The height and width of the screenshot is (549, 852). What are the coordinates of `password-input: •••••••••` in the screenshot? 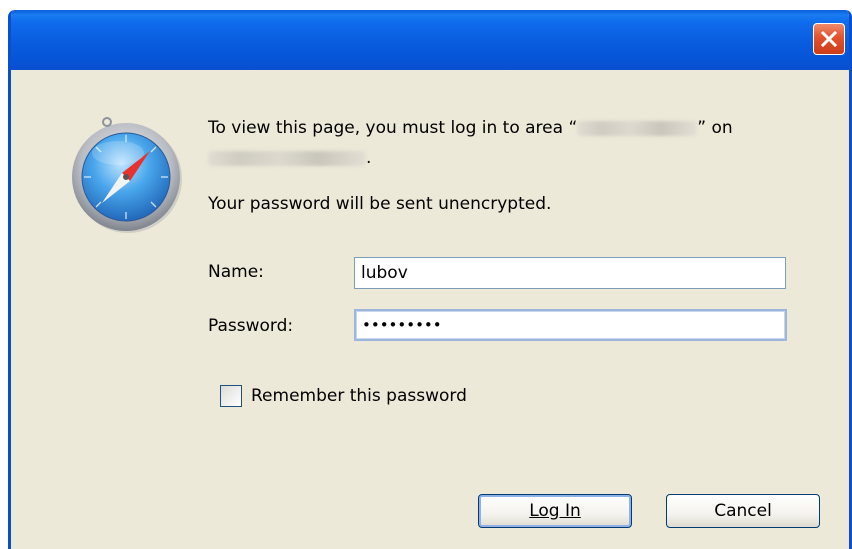 It's located at (570, 325).